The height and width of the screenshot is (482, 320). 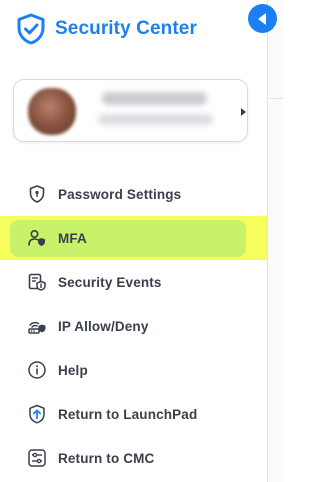 What do you see at coordinates (130, 110) in the screenshot?
I see `user-profile-card` at bounding box center [130, 110].